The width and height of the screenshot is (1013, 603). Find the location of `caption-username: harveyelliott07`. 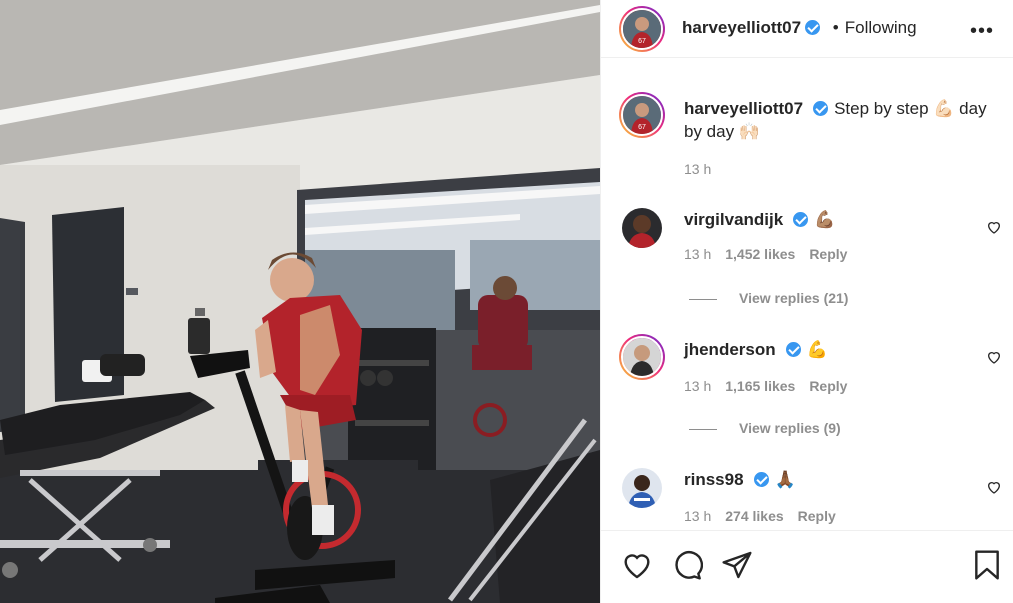

caption-username: harveyelliott07 is located at coordinates (743, 108).